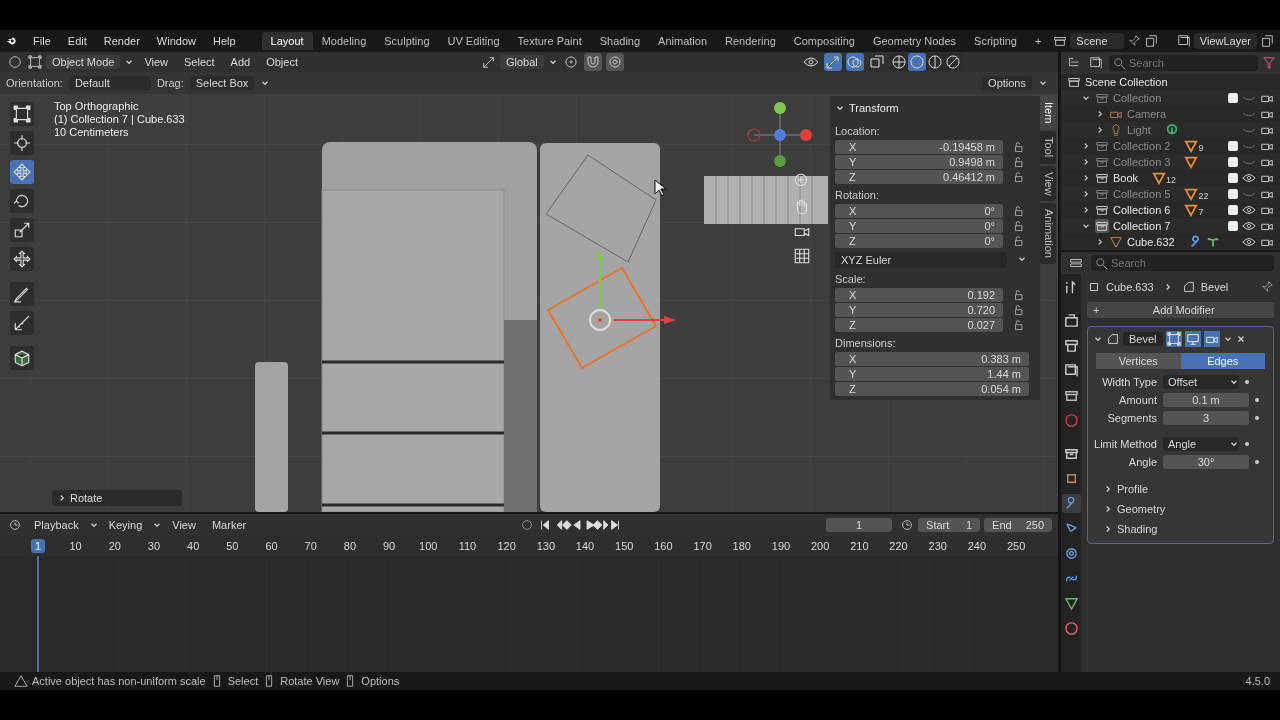 The width and height of the screenshot is (1280, 720). I want to click on number-field: Z 0°, so click(919, 241).